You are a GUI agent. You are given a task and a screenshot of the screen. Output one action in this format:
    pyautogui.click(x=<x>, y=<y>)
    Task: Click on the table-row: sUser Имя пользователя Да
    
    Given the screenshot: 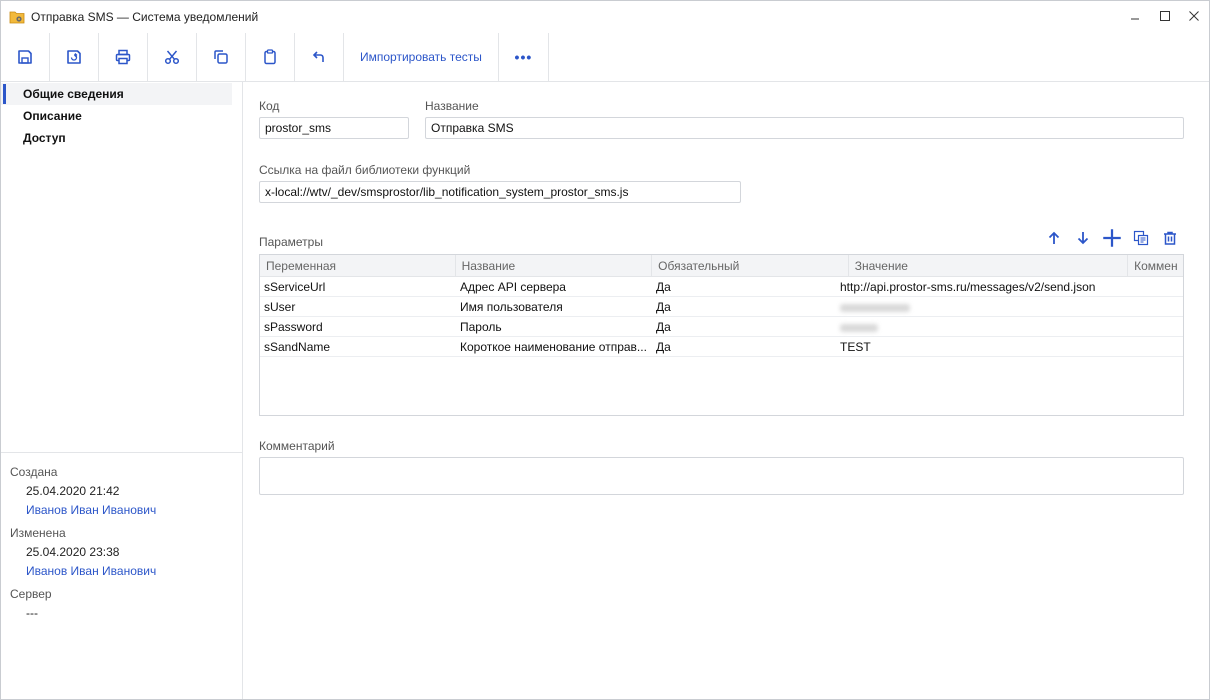 What is the action you would take?
    pyautogui.click(x=721, y=307)
    